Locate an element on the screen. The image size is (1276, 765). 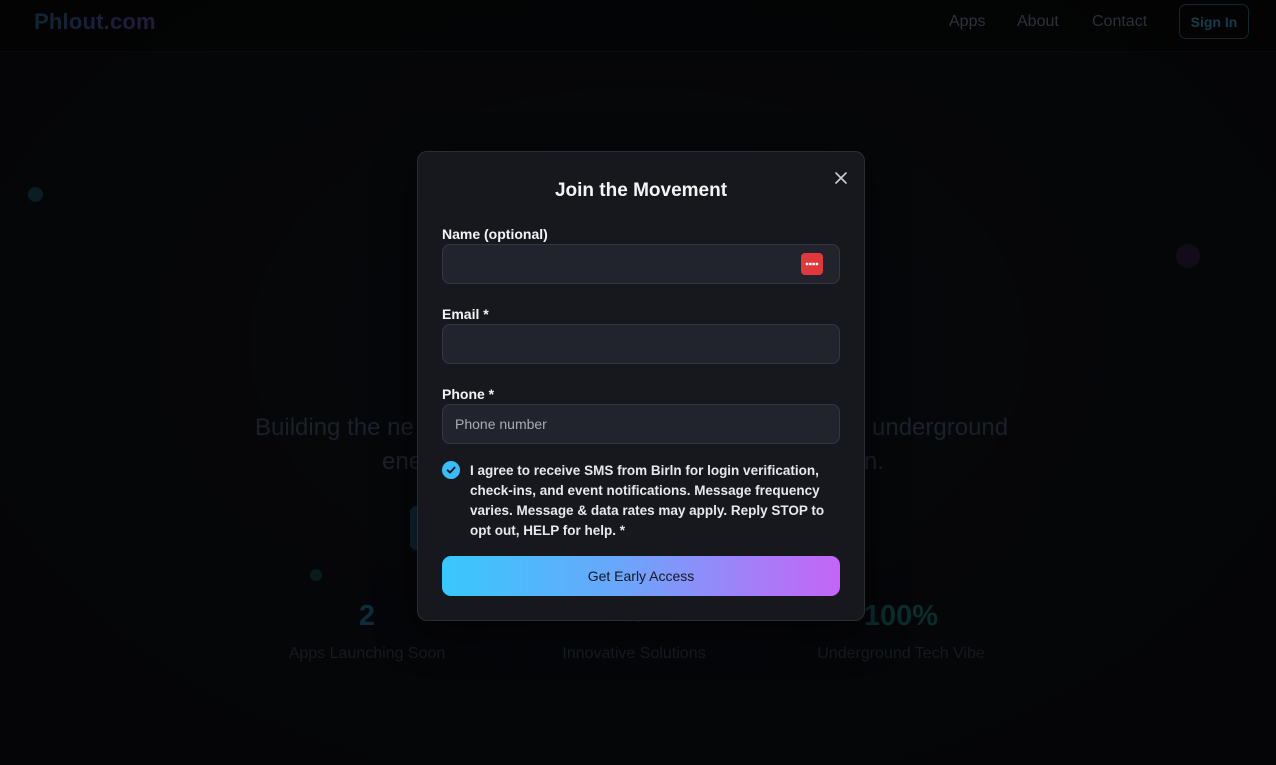
checkmark-icon is located at coordinates (451, 470).